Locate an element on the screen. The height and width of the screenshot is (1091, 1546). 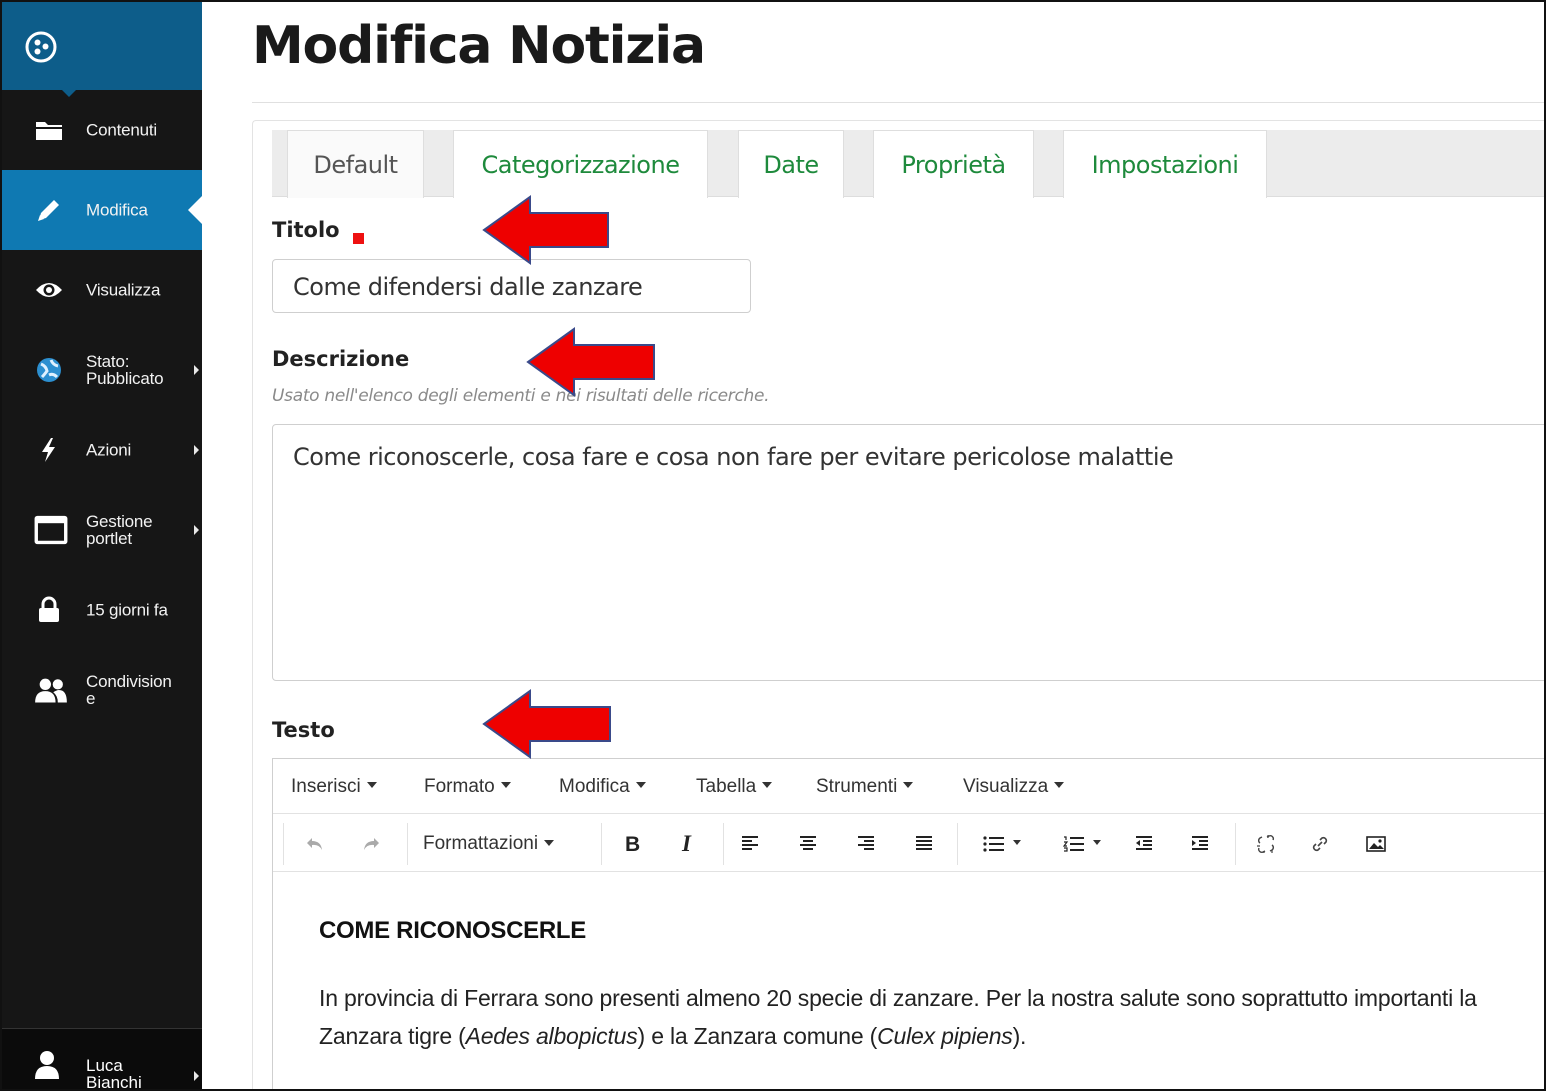
align-justify-button is located at coordinates (924, 844).